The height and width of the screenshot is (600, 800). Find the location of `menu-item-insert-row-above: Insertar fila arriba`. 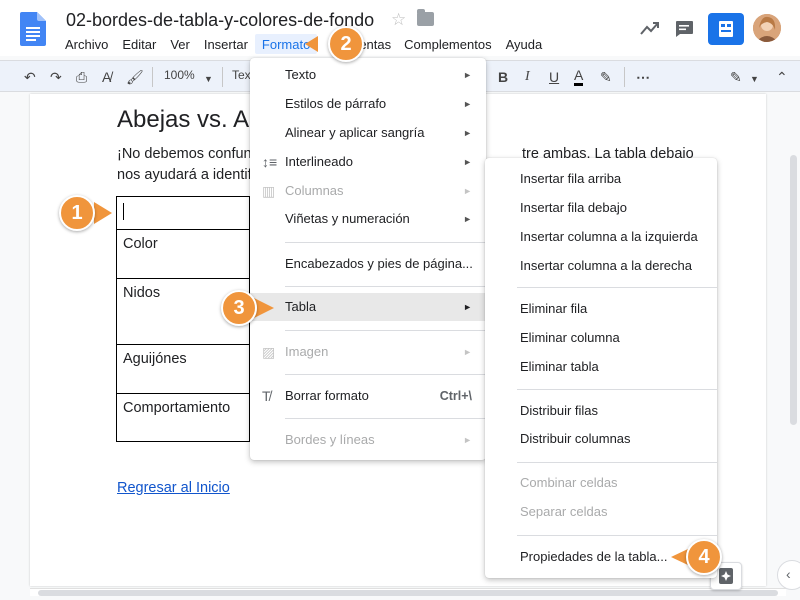

menu-item-insert-row-above: Insertar fila arriba is located at coordinates (601, 179).